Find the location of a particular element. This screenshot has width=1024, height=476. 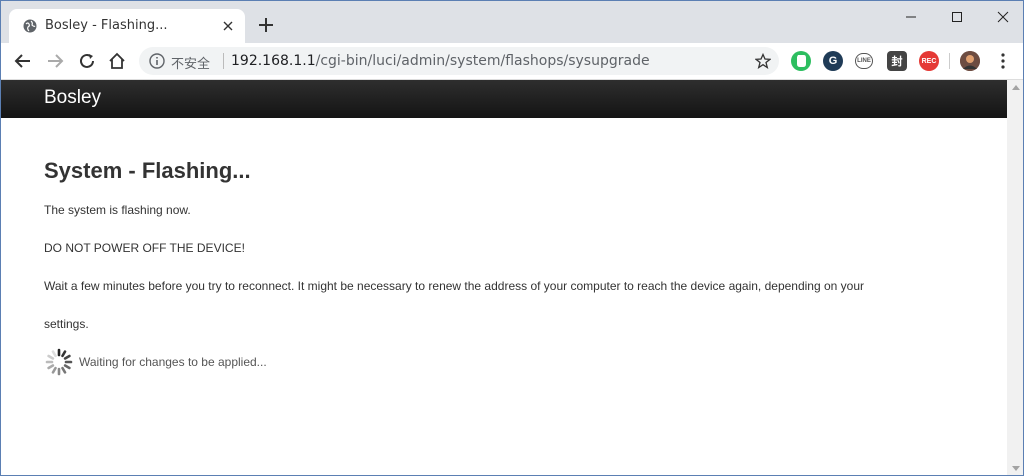

grammar-glyph: G is located at coordinates (833, 61).